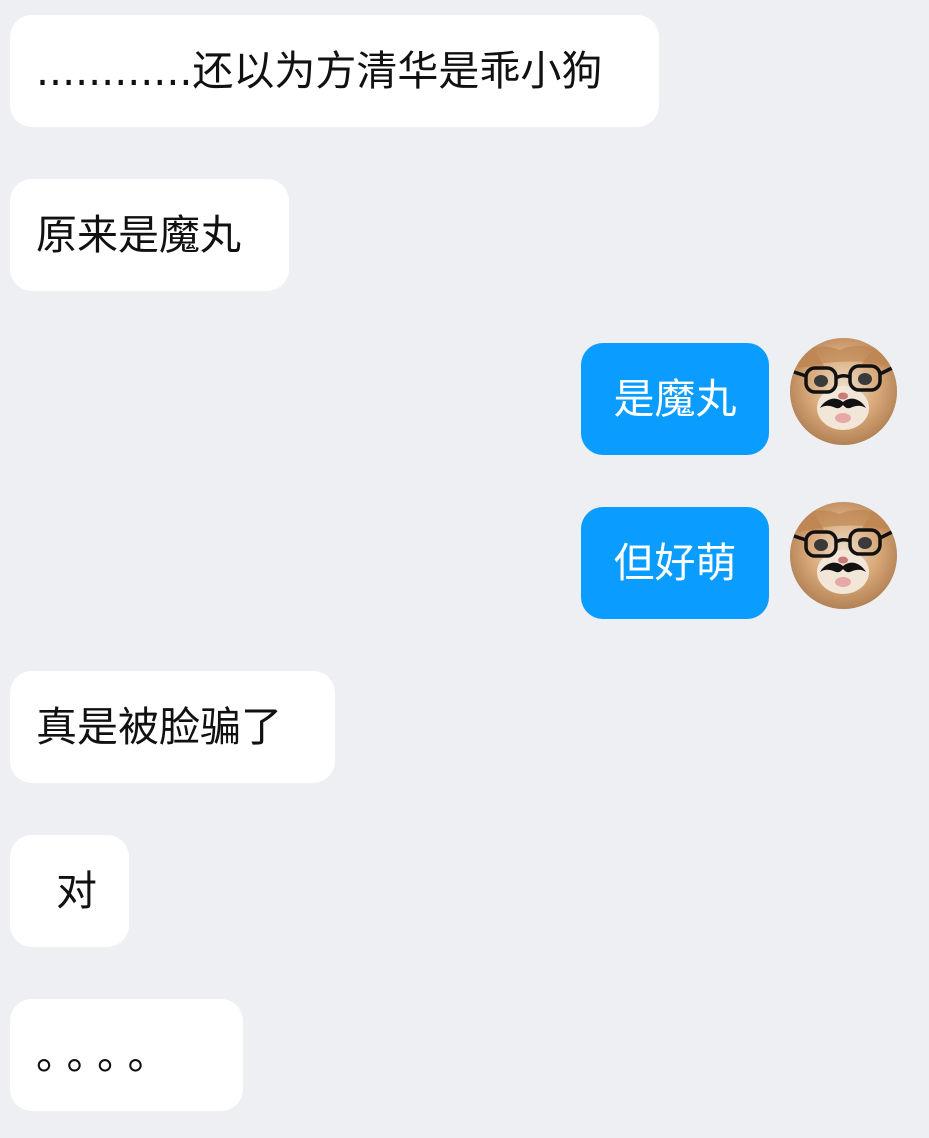  I want to click on message-text: 但好萌, so click(675, 562).